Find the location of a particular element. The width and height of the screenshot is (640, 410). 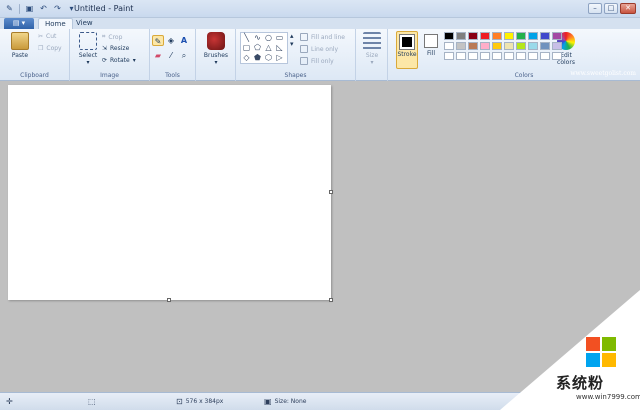

paste-button: Paste is located at coordinates (20, 45).